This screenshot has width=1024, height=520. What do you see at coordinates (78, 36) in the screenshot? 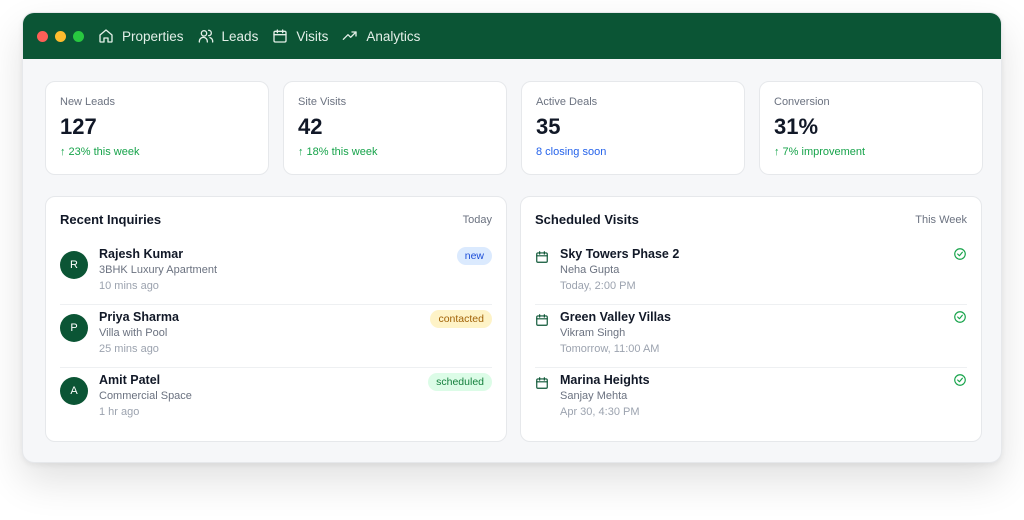
I see `maximize-window-button` at bounding box center [78, 36].